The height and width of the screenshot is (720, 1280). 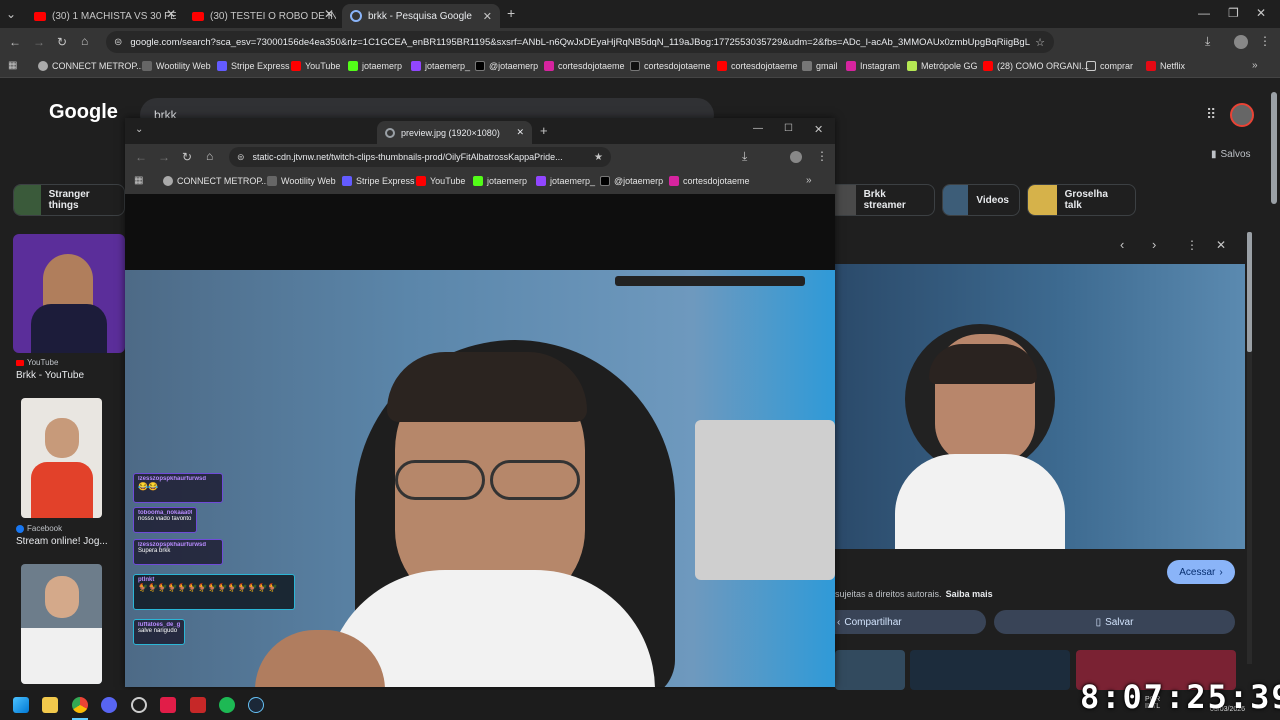 I want to click on bookmark-item: Metrópole GG, so click(x=942, y=66).